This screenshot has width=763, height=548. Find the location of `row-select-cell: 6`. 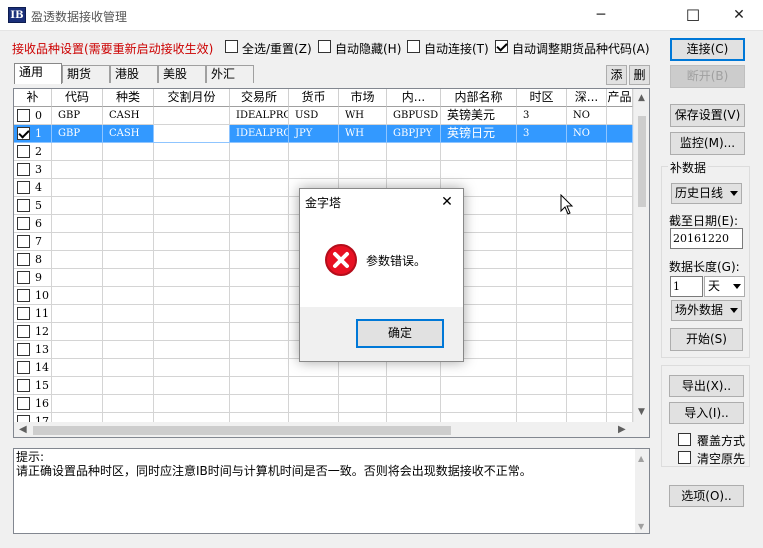

row-select-cell: 6 is located at coordinates (33, 224).